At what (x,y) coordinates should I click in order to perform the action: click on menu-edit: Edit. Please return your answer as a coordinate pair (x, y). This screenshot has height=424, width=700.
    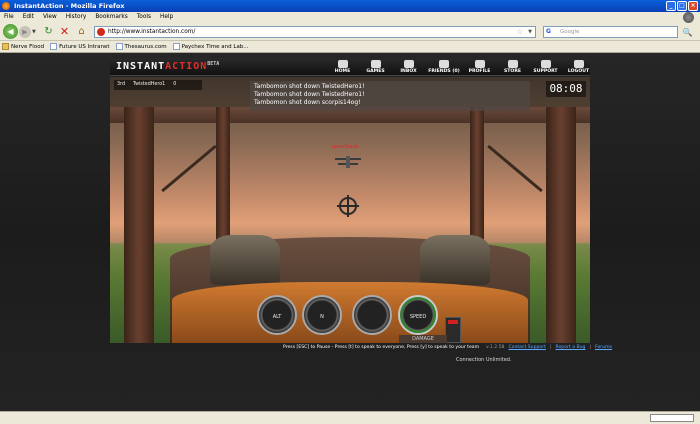
    Looking at the image, I should click on (28, 17).